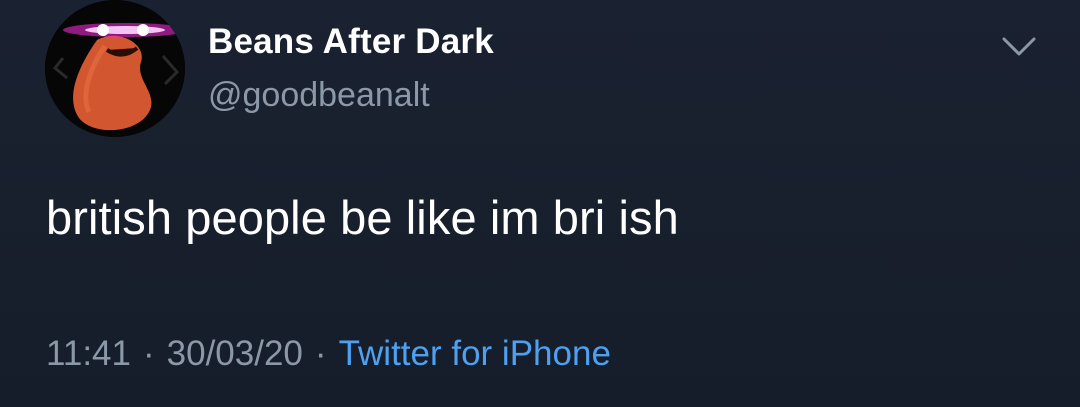 Image resolution: width=1080 pixels, height=407 pixels. Describe the element at coordinates (328, 354) in the screenshot. I see `tweet-meta: 11:41 · 30/03/20 · Twitter for iPhone` at that location.